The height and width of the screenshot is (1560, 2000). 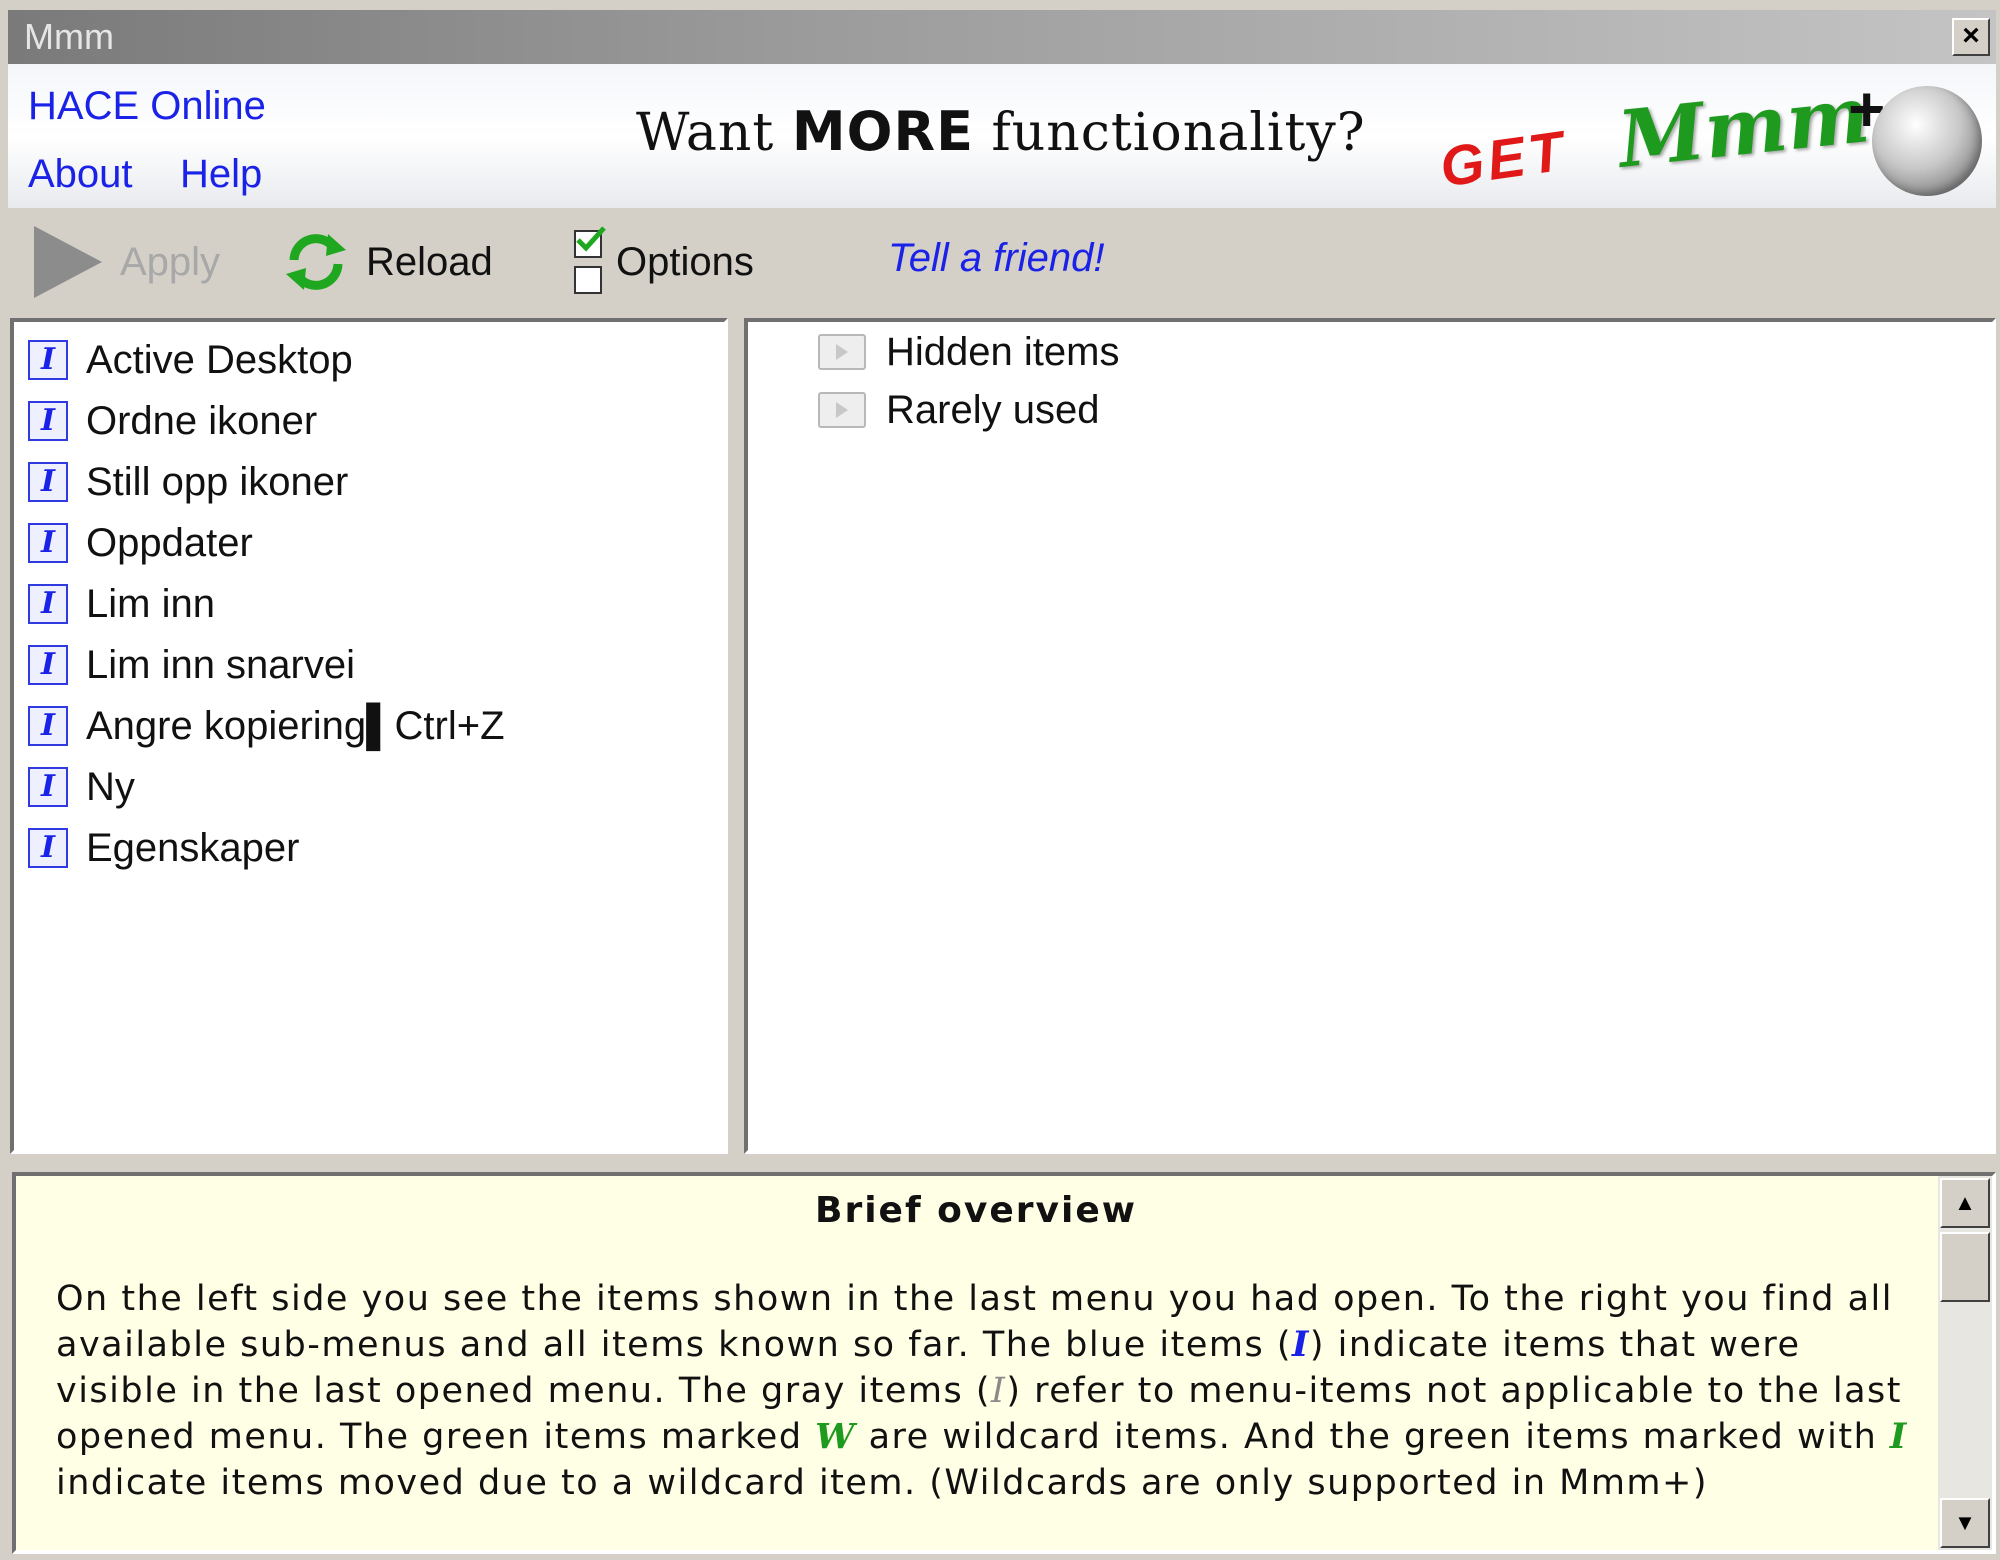 I want to click on help-link: Help, so click(x=221, y=174).